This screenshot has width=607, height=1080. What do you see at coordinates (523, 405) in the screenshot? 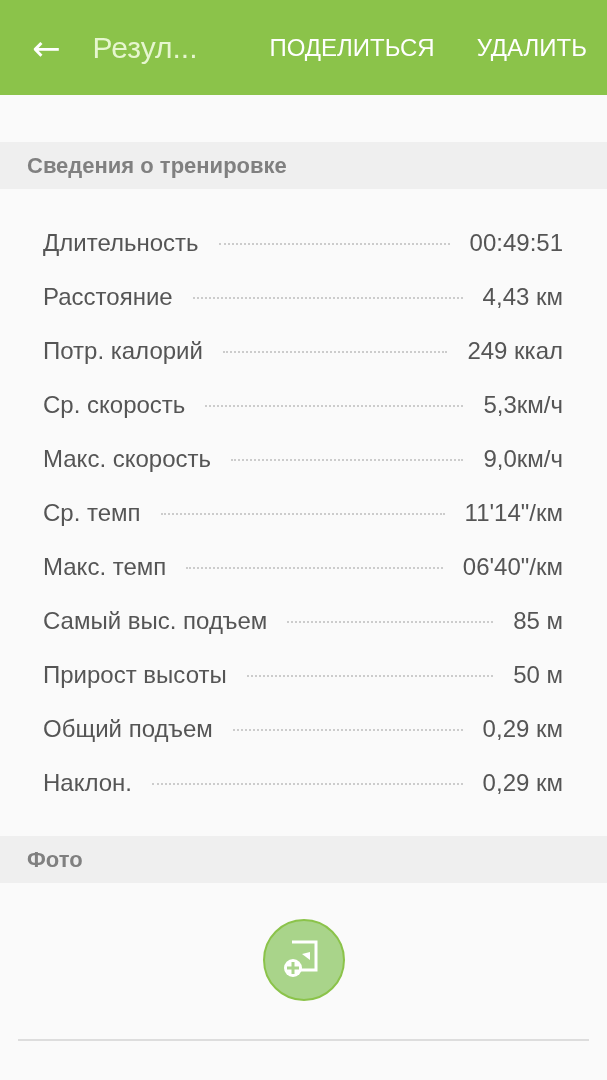
I see `stat-value: 5,3км/ч` at bounding box center [523, 405].